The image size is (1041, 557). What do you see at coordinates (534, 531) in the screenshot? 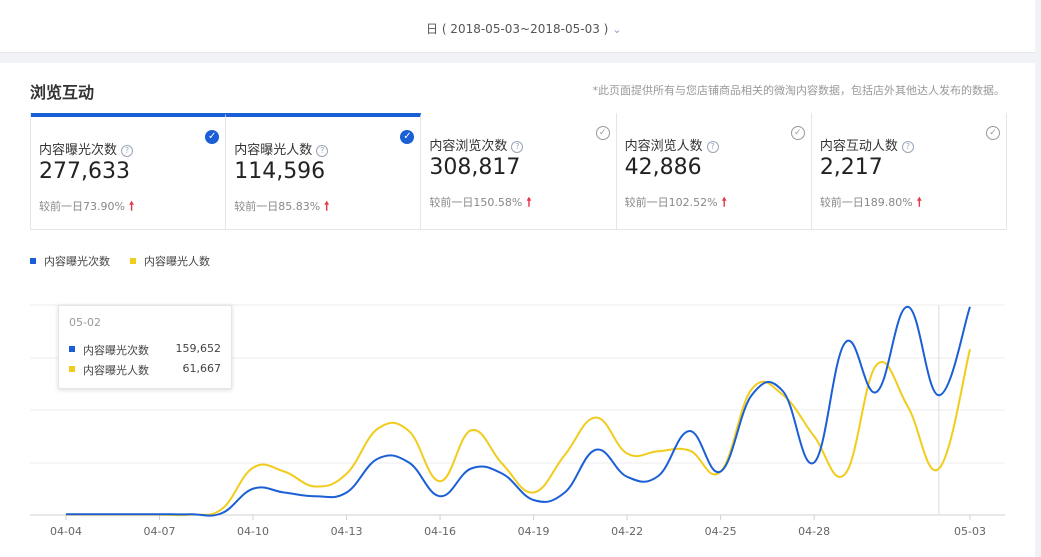
I see `x-tick-label: 04-19` at bounding box center [534, 531].